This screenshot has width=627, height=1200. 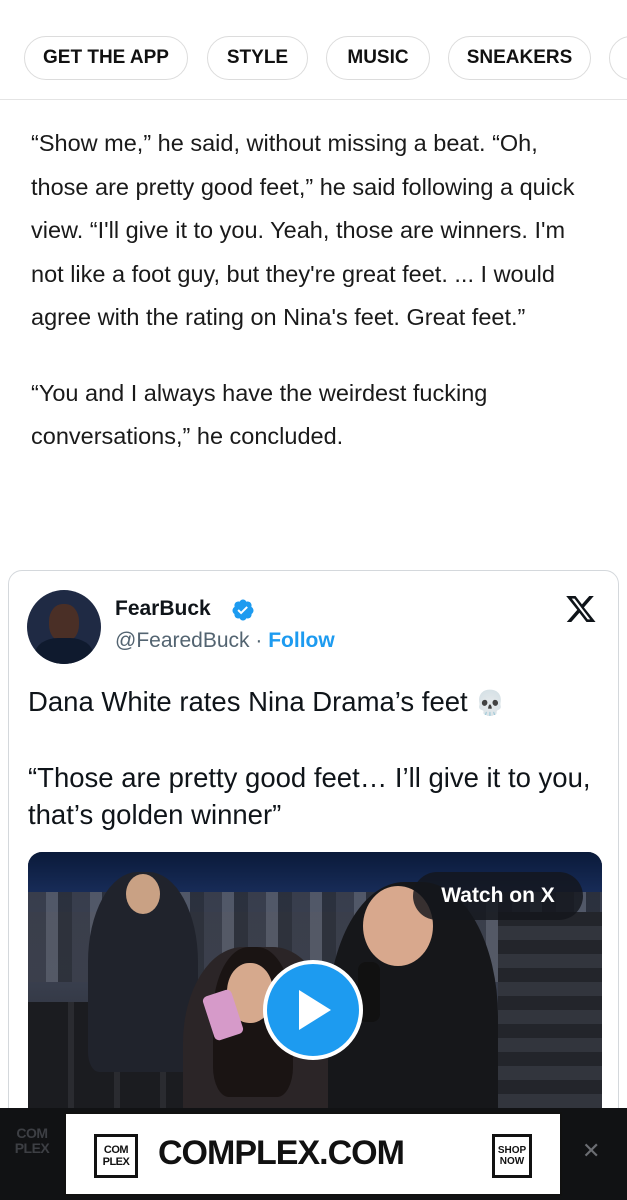 What do you see at coordinates (106, 58) in the screenshot?
I see `nav-pill-get-the-app: GET THE APP` at bounding box center [106, 58].